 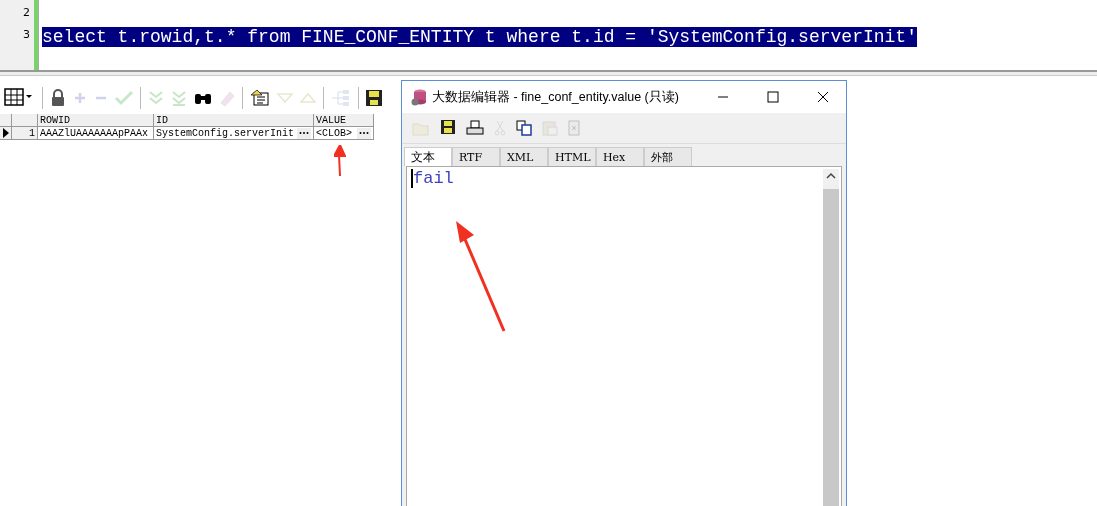 I want to click on printer-icon, so click(x=475, y=128).